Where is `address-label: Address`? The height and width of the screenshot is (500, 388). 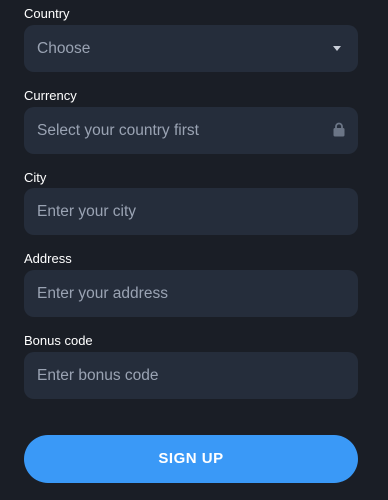 address-label: Address is located at coordinates (48, 258).